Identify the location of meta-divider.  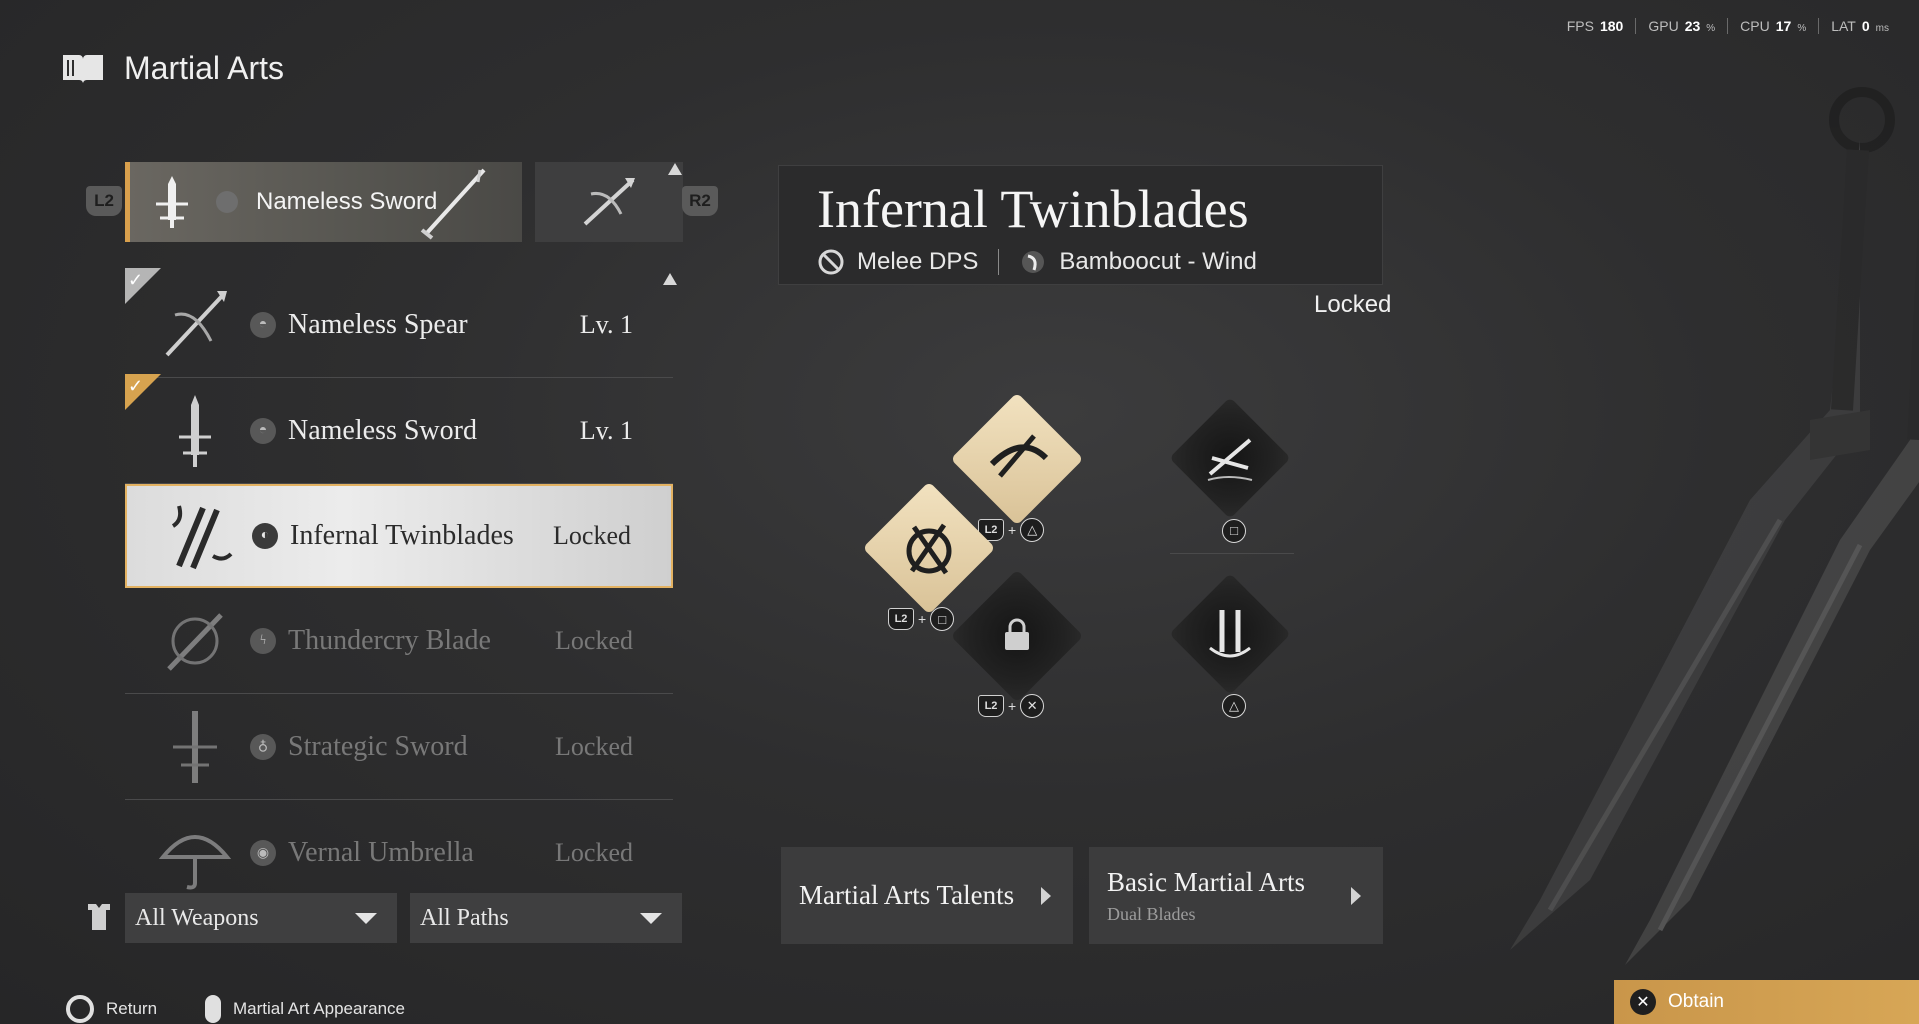
(999, 262).